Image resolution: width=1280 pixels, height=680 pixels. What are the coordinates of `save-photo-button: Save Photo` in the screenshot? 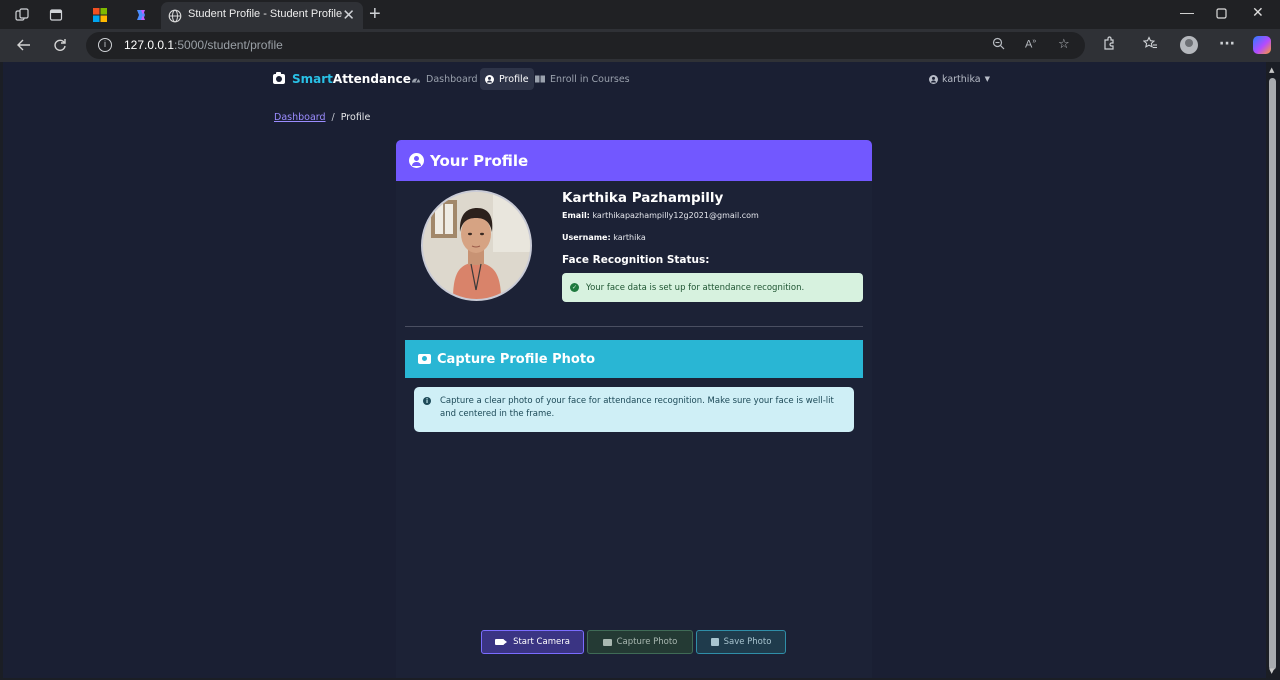 It's located at (741, 642).